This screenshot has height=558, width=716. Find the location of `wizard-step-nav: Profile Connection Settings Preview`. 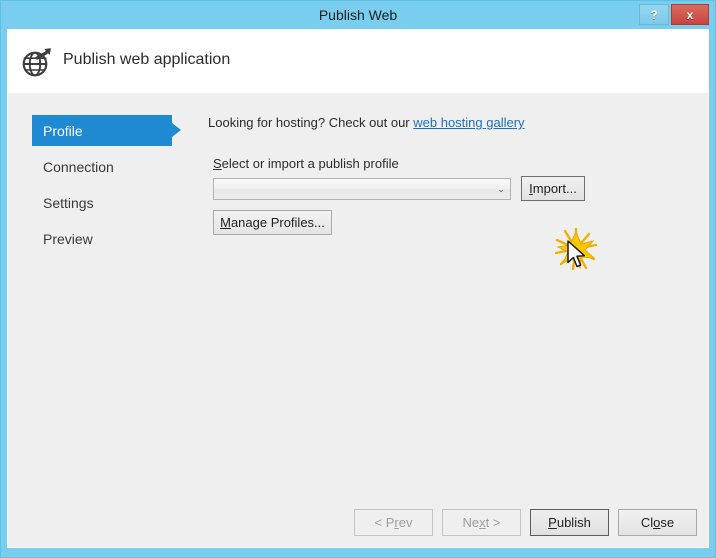

wizard-step-nav: Profile Connection Settings Preview is located at coordinates (99, 187).